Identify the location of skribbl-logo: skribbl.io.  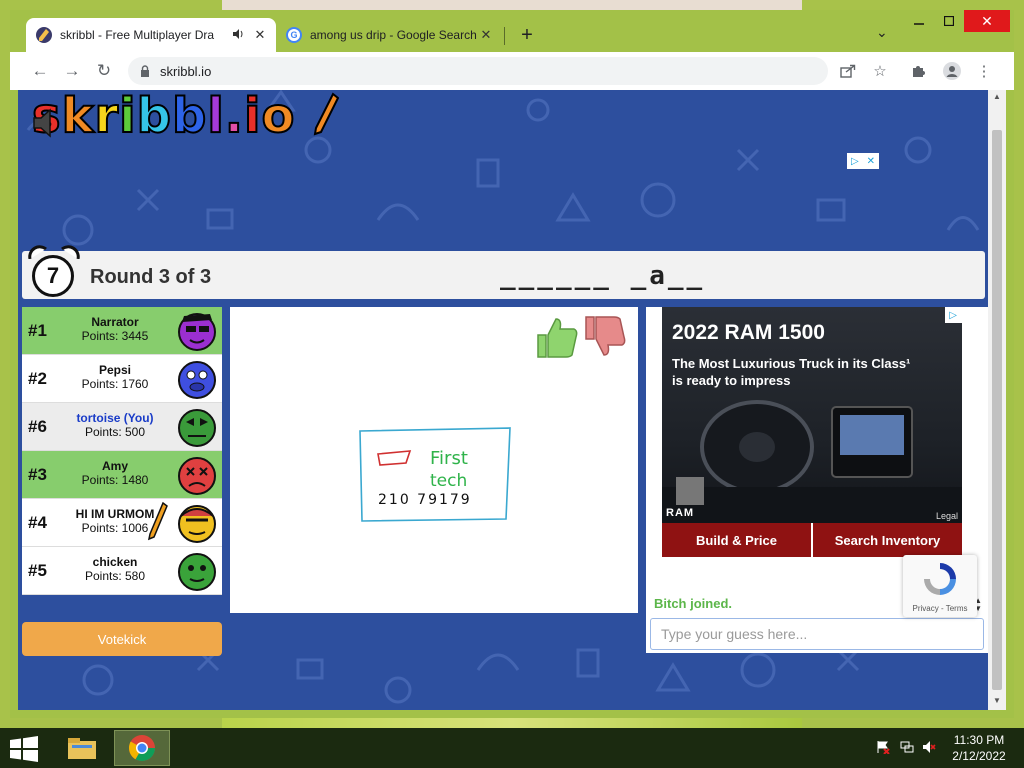
(185, 116).